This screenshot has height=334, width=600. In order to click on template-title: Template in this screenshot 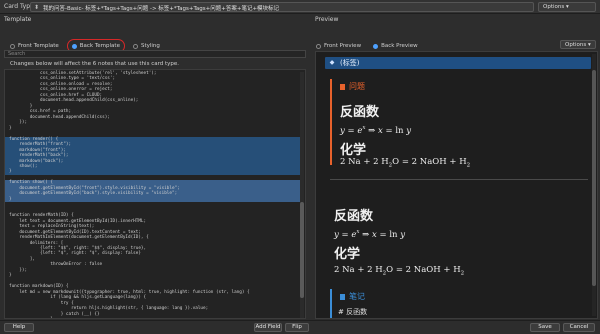, I will do `click(18, 19)`.